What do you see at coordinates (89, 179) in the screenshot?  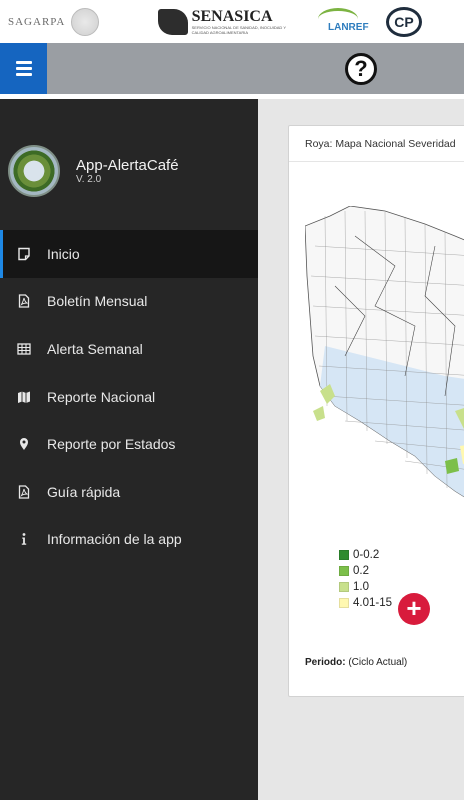 I see `app-version: V. 2.0` at bounding box center [89, 179].